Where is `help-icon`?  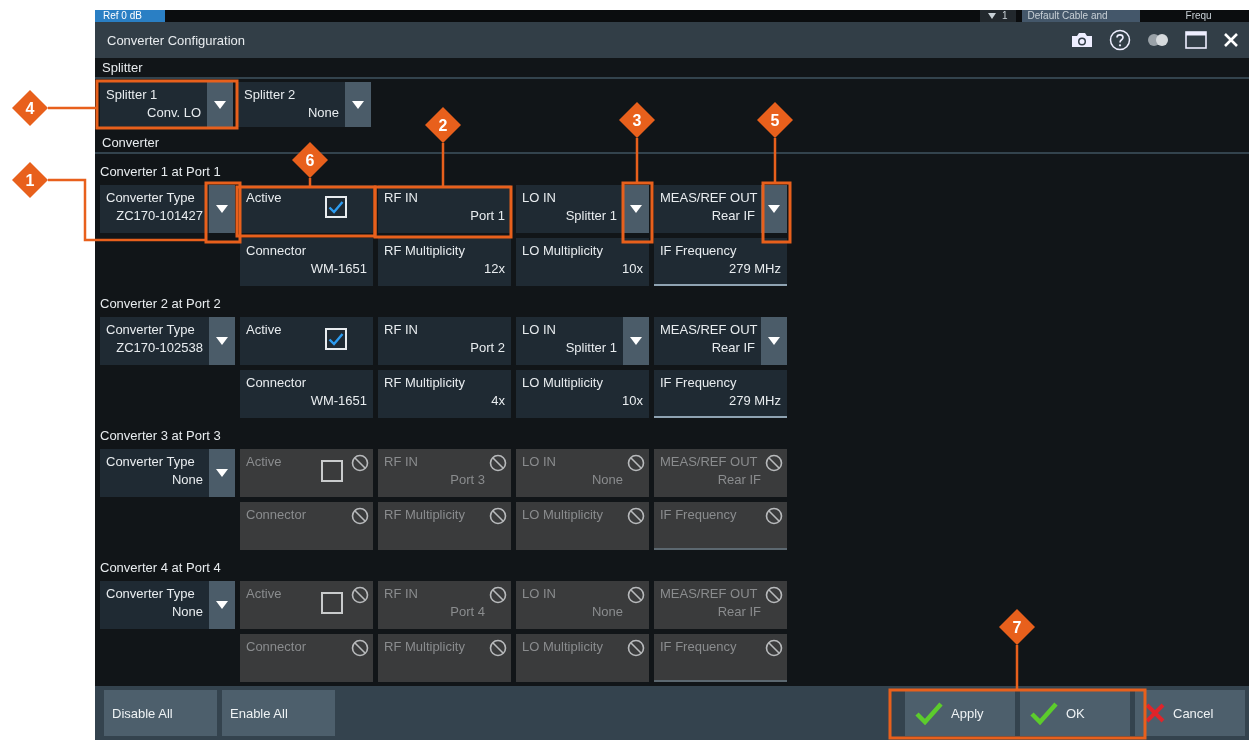 help-icon is located at coordinates (1120, 40).